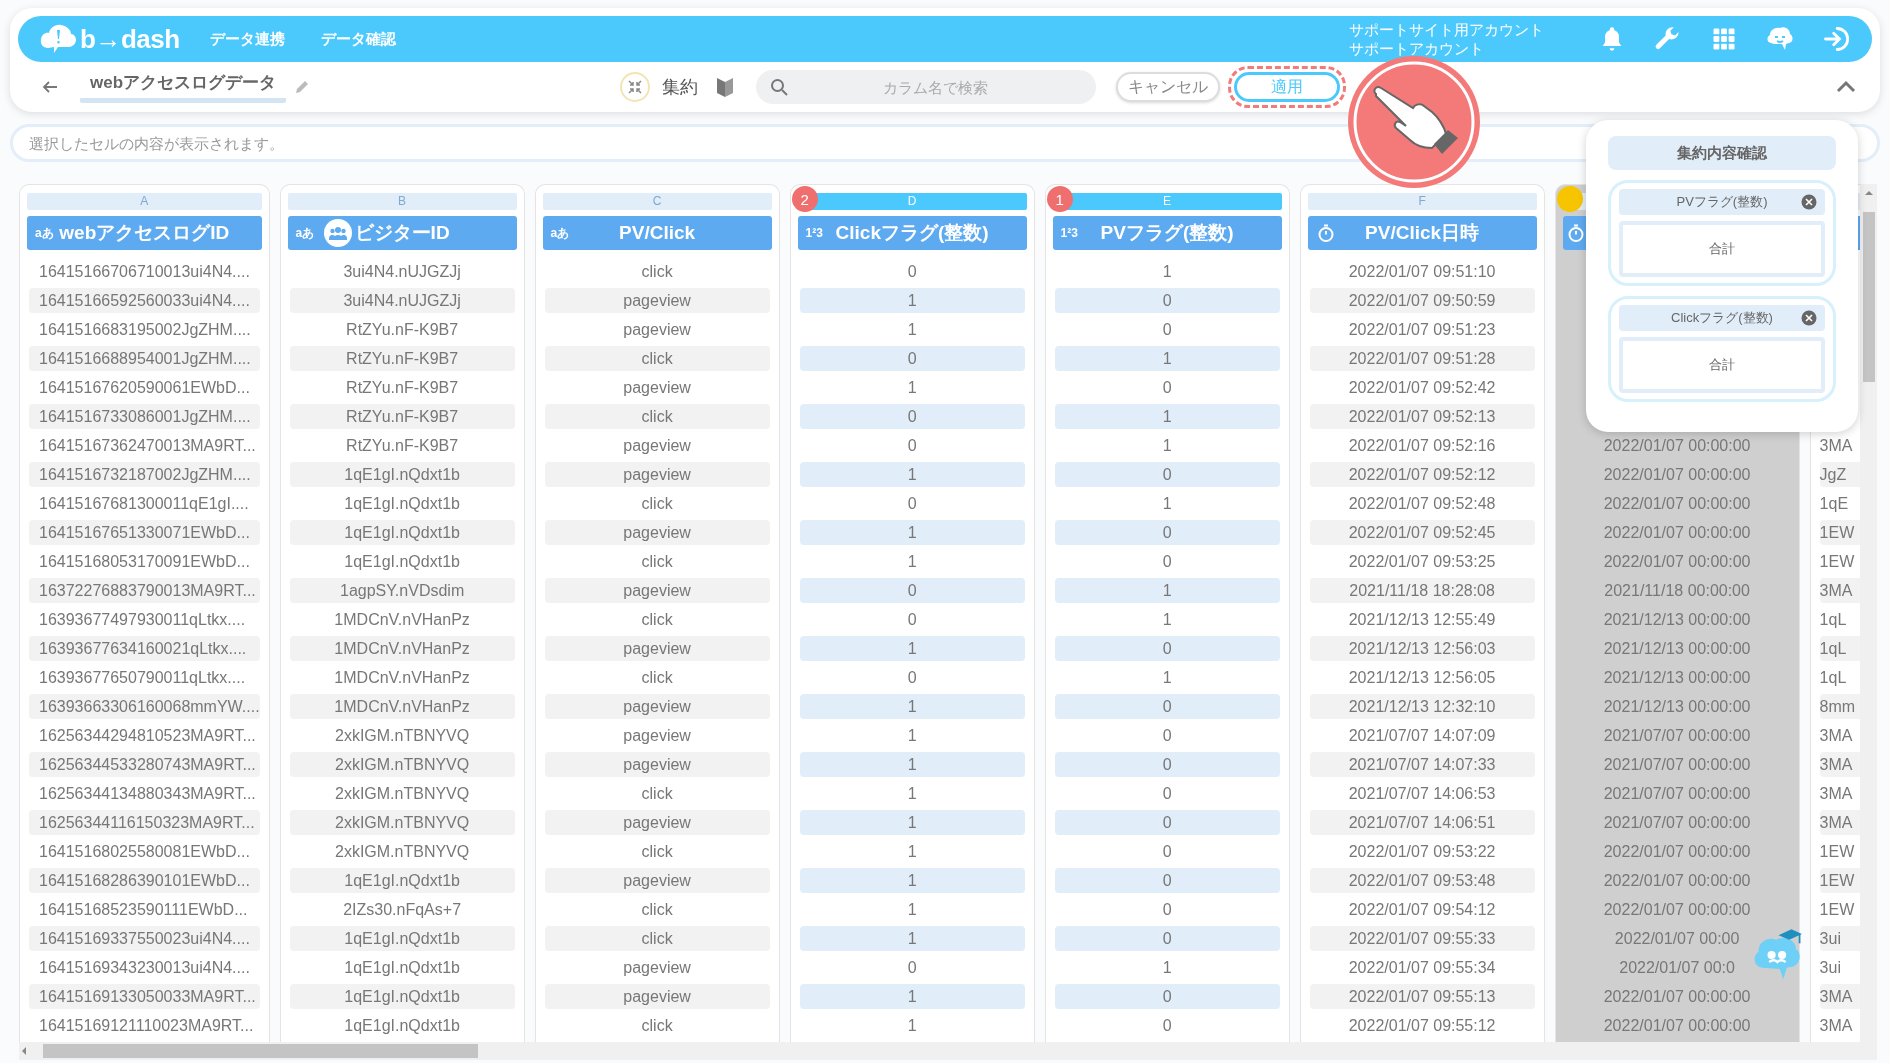  Describe the element at coordinates (1422, 233) in the screenshot. I see `column-header: PV/Click日時` at that location.